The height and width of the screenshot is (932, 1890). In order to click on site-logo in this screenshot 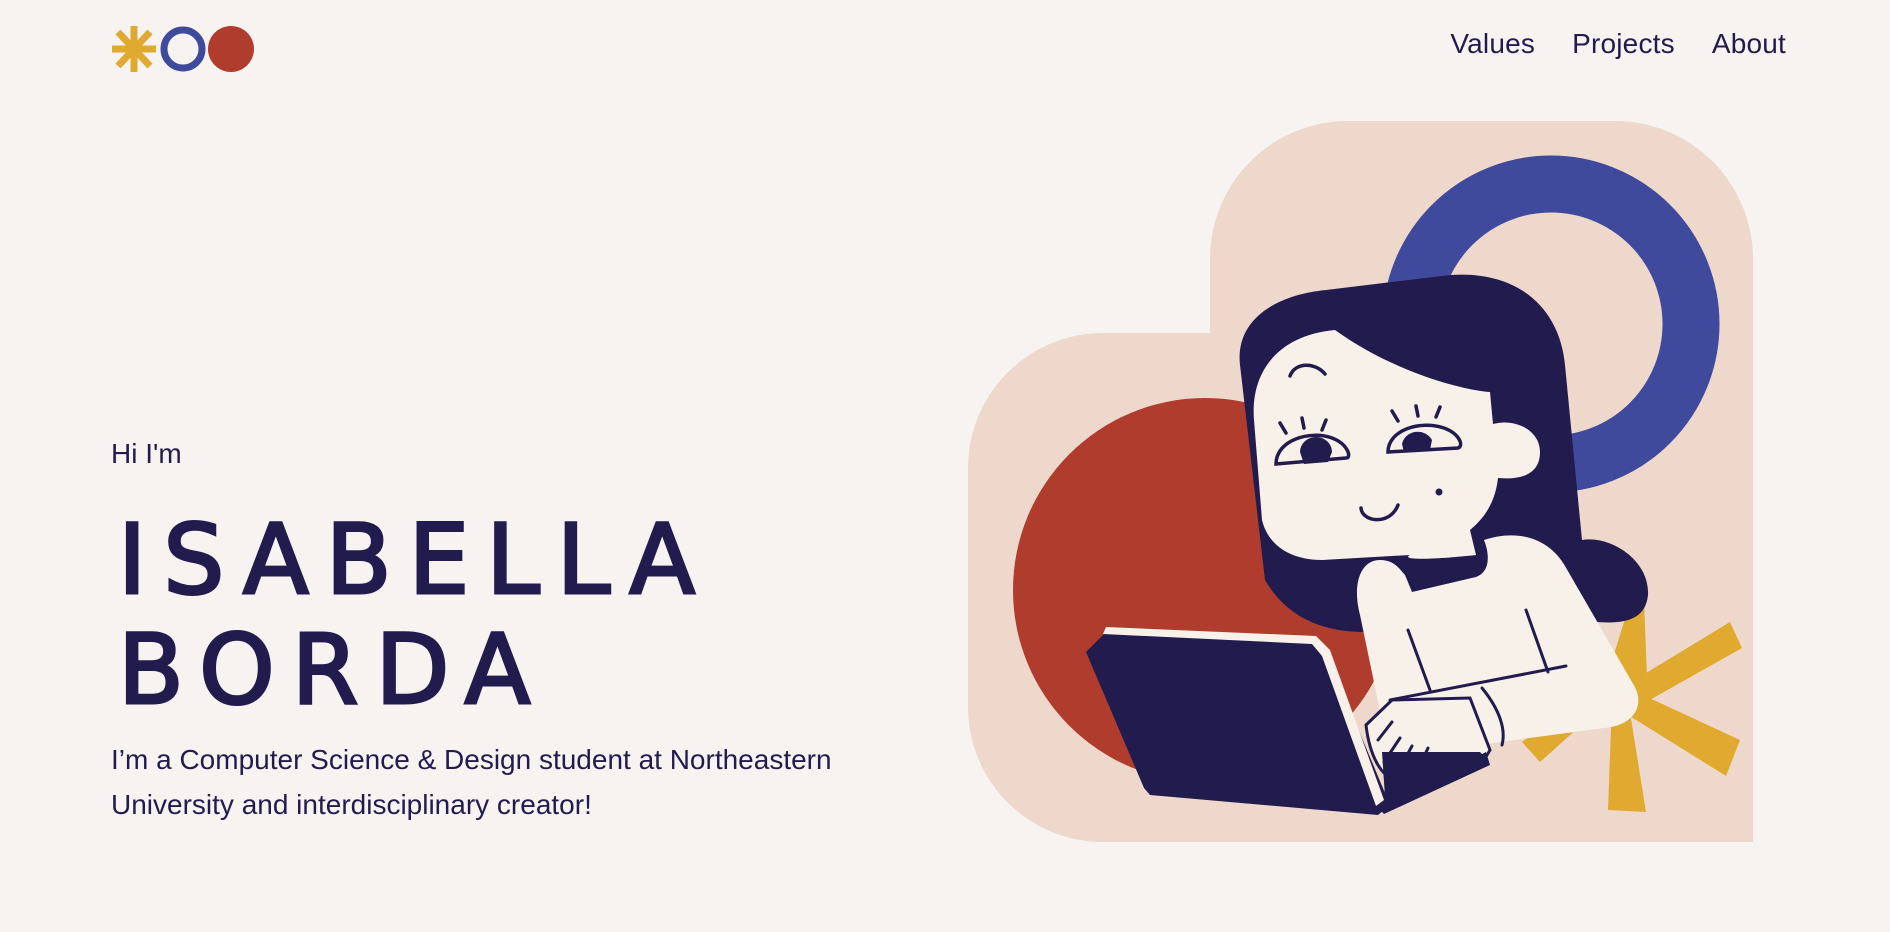, I will do `click(183, 49)`.